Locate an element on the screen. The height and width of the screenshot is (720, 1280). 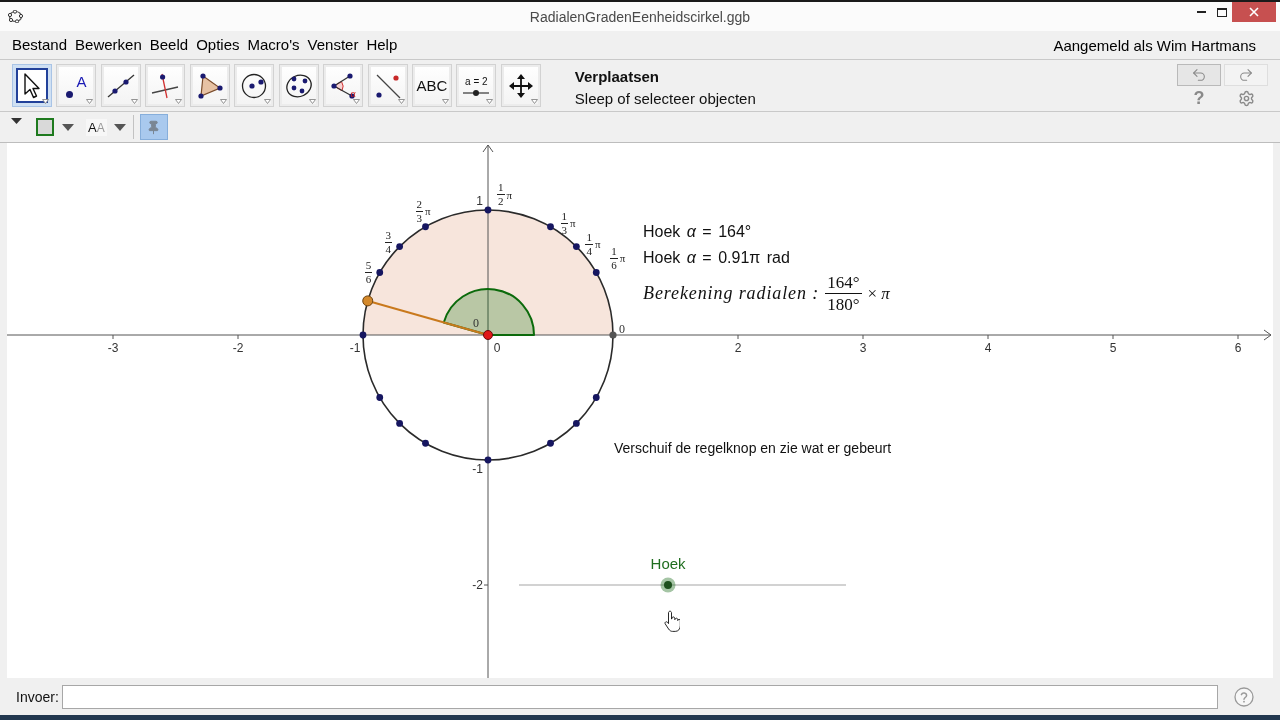
menu-item: Venster is located at coordinates (333, 45).